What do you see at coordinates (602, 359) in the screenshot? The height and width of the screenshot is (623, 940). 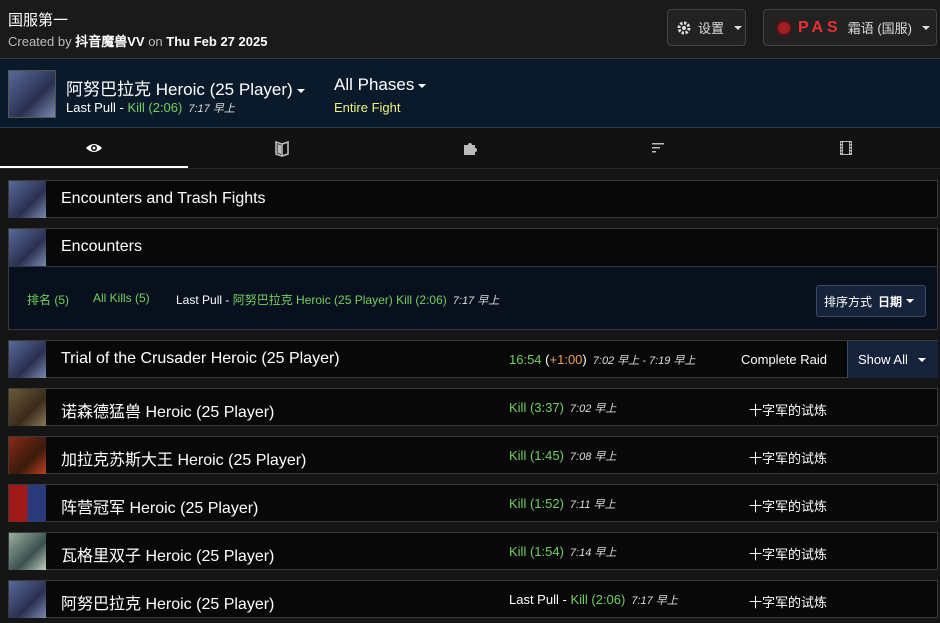 I see `raid-duration: 16:54 (+1:00) 7:02 早上 - 7:19 早上` at bounding box center [602, 359].